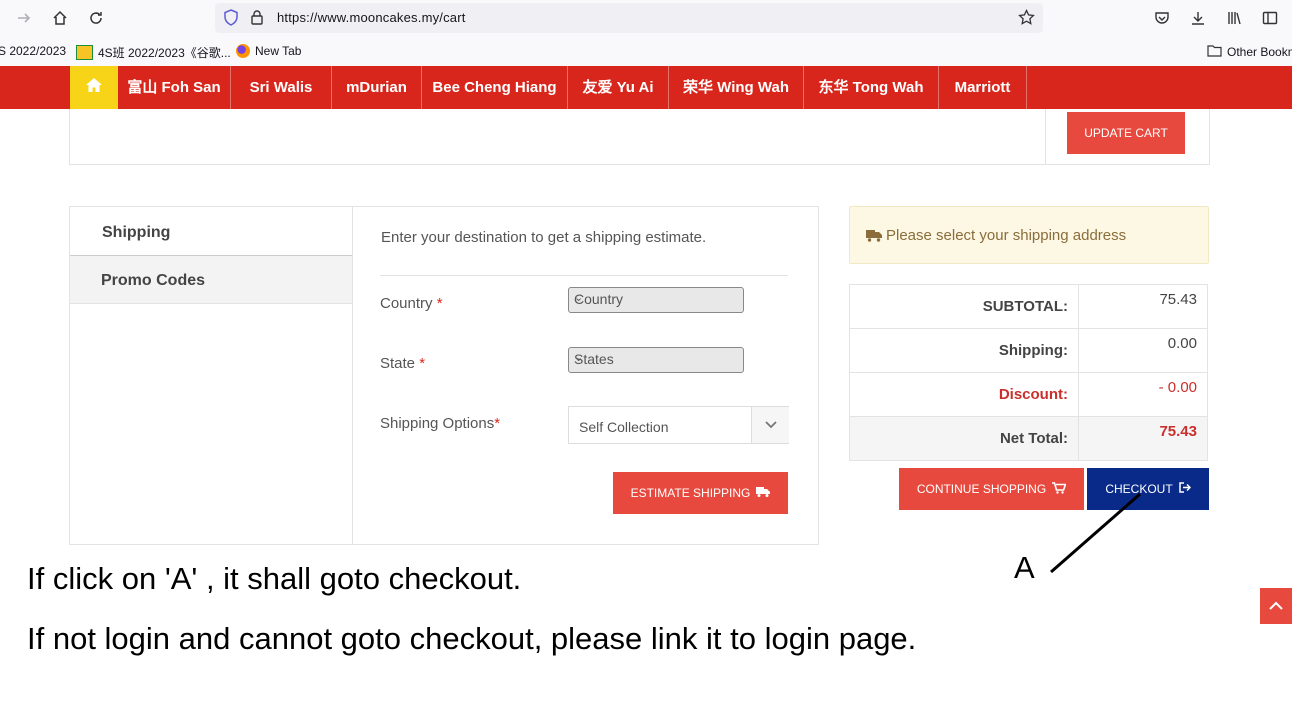 The height and width of the screenshot is (720, 1292). I want to click on nav-item-marriott: Marriott, so click(983, 87).